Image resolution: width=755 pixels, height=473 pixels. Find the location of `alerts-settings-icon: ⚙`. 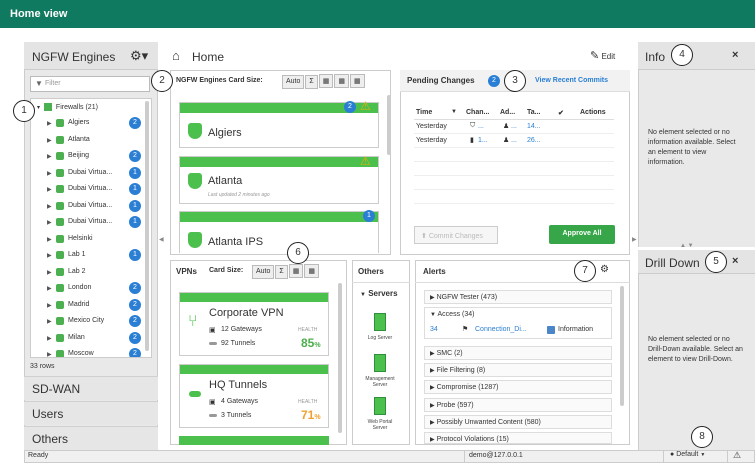

alerts-settings-icon: ⚙ is located at coordinates (604, 269).